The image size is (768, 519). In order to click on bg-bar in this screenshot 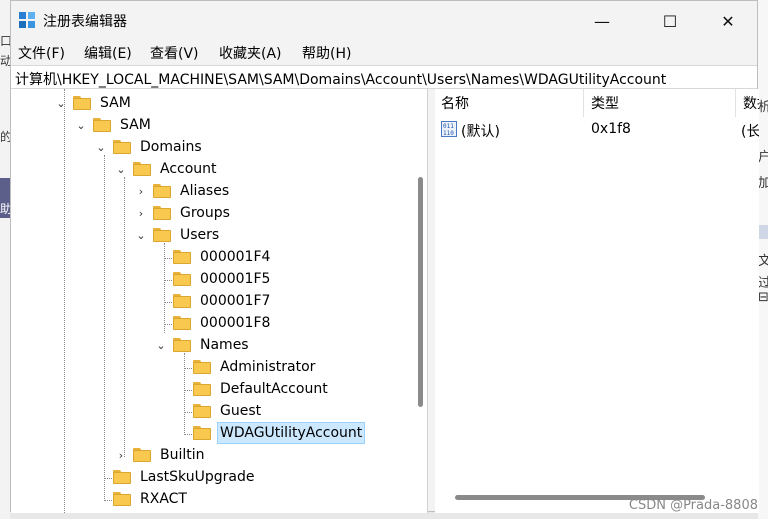, I will do `click(763, 232)`.